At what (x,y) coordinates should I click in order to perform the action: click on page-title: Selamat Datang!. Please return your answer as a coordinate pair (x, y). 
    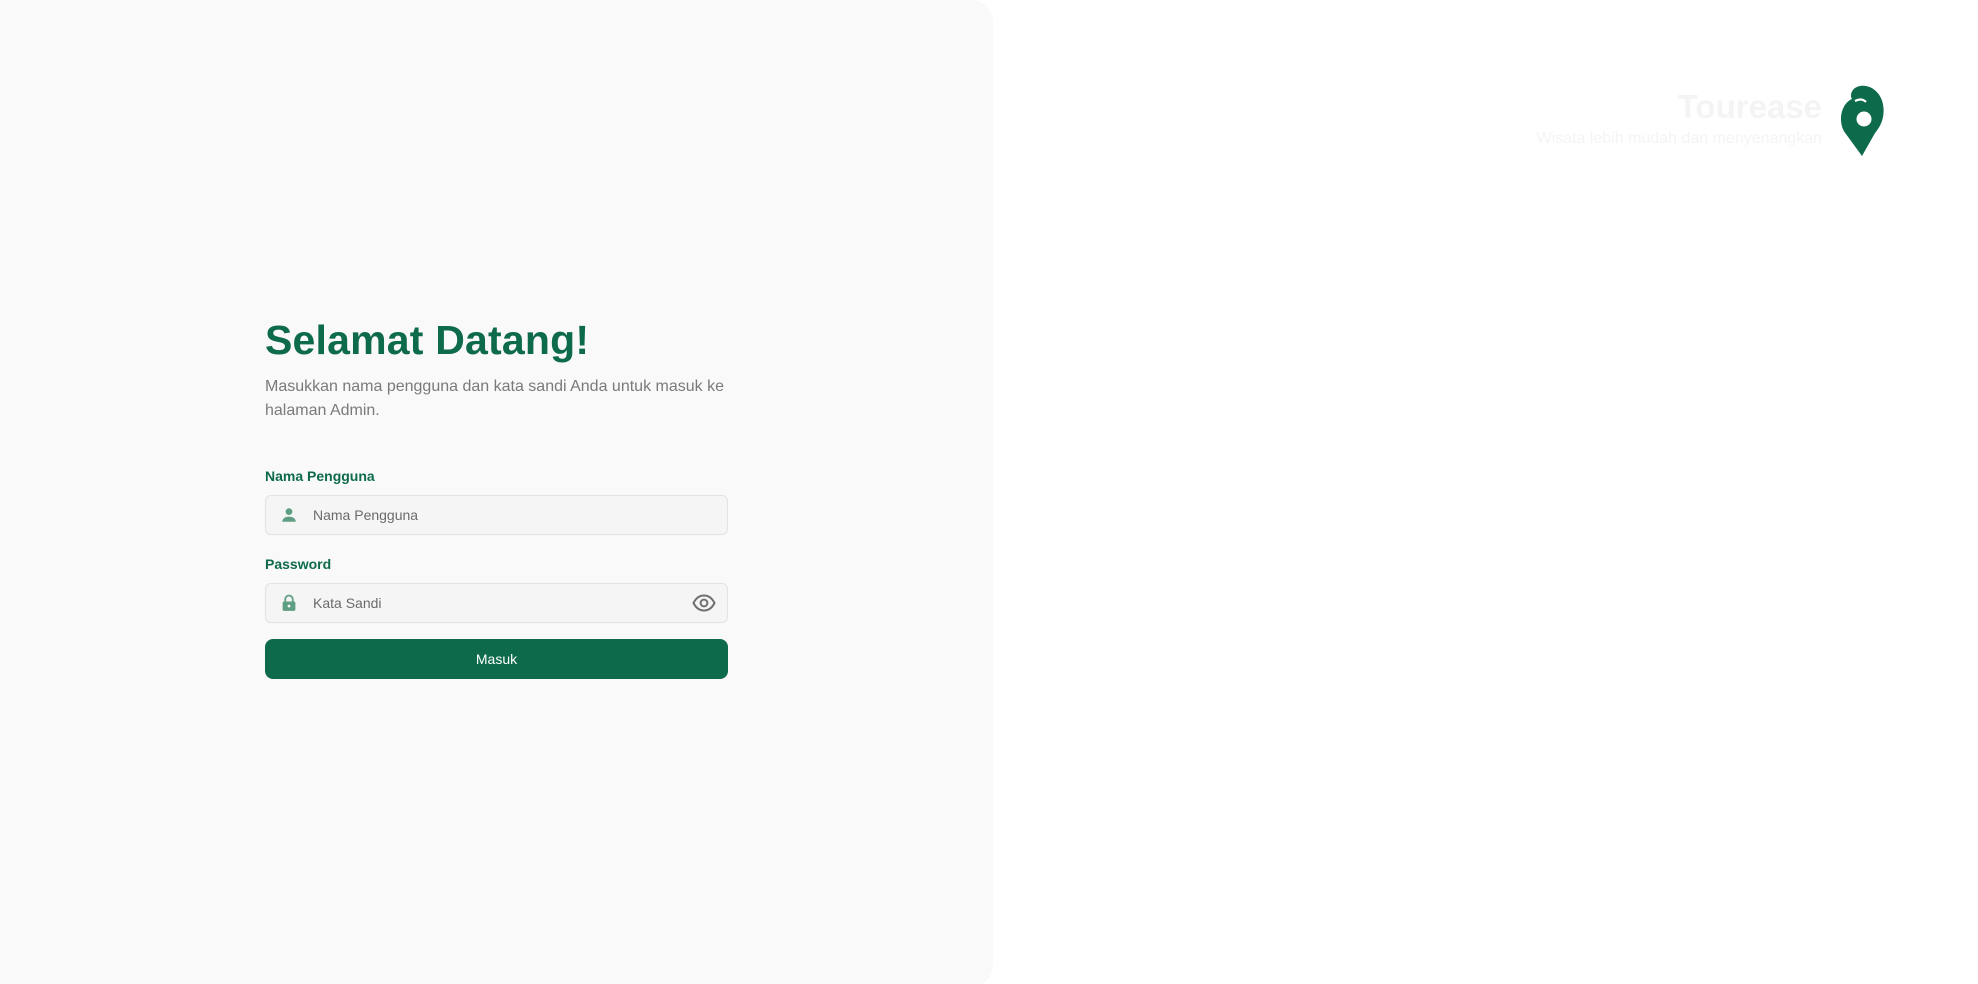
    Looking at the image, I should click on (427, 340).